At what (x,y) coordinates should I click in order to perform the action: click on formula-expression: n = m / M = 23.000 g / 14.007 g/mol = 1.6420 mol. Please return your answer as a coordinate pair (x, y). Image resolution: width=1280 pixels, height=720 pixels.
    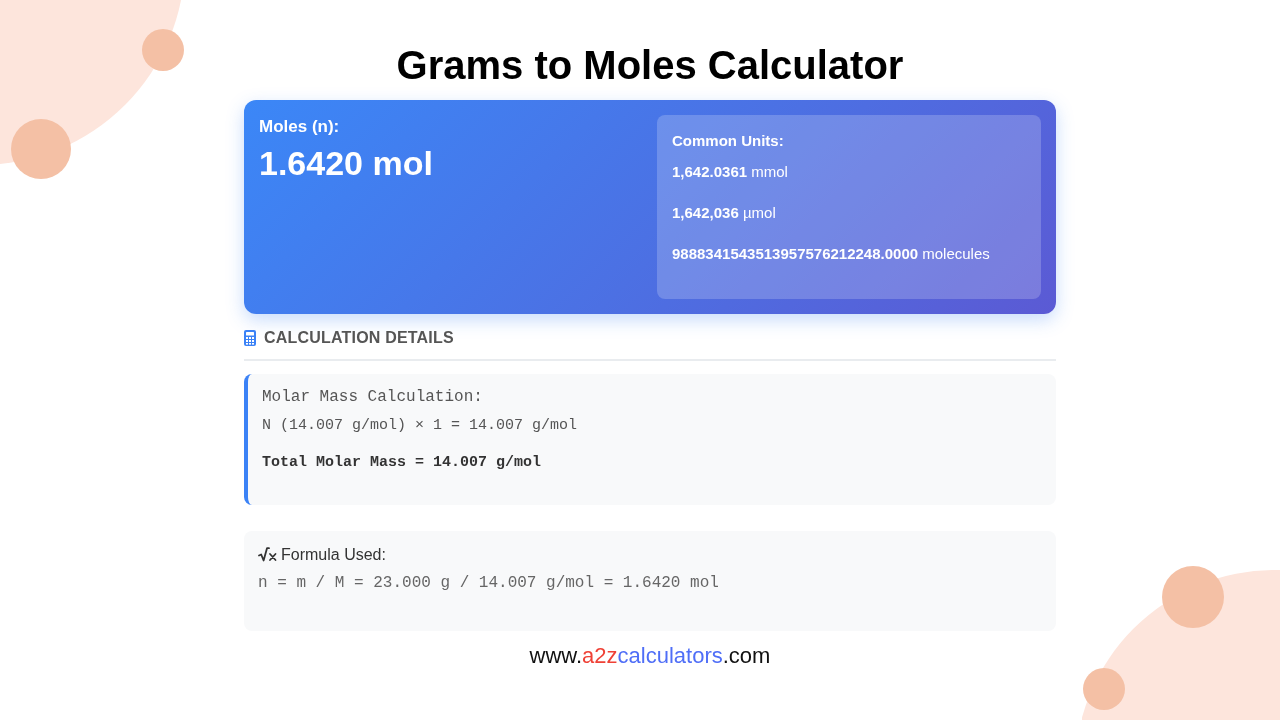
    Looking at the image, I should click on (489, 584).